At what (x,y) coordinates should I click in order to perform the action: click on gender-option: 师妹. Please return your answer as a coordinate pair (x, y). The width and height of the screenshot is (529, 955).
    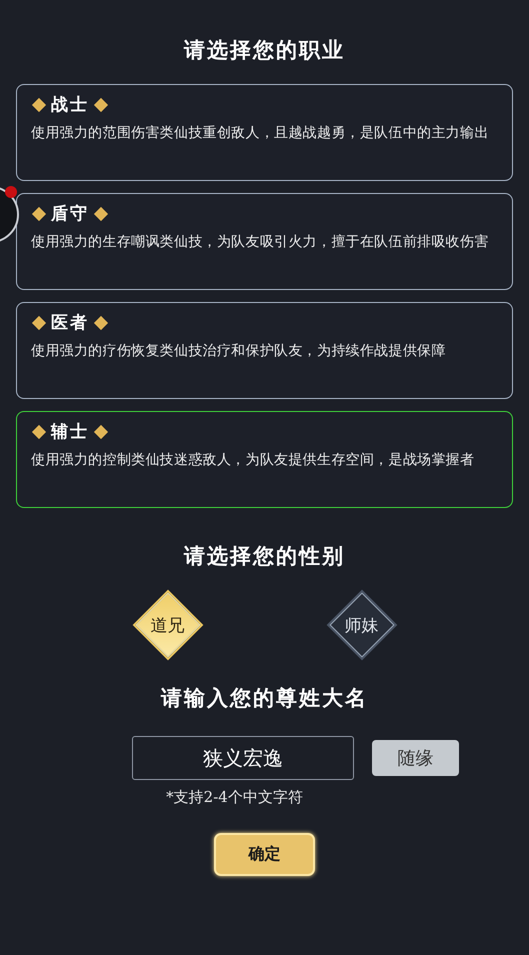
    Looking at the image, I should click on (361, 625).